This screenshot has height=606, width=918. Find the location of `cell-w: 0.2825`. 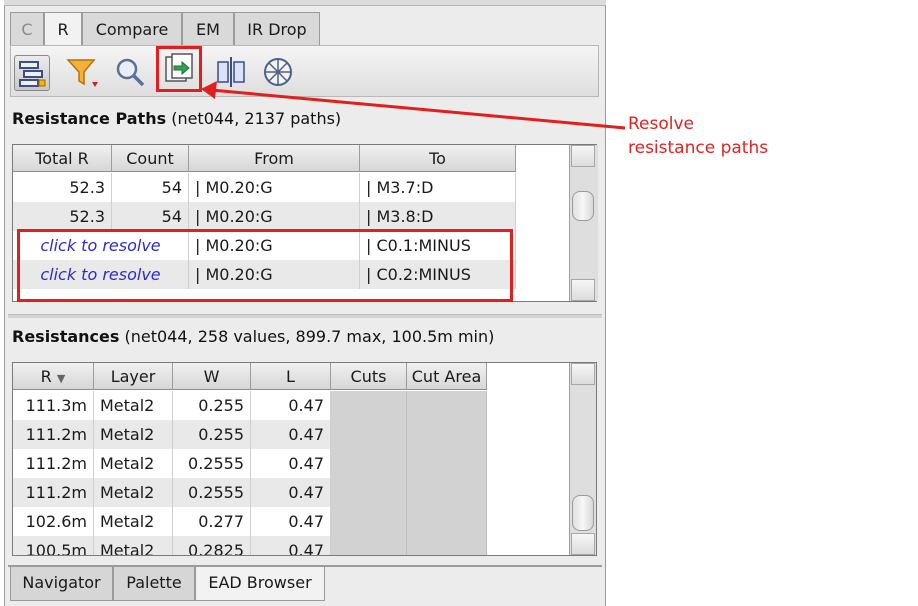

cell-w: 0.2825 is located at coordinates (212, 545).